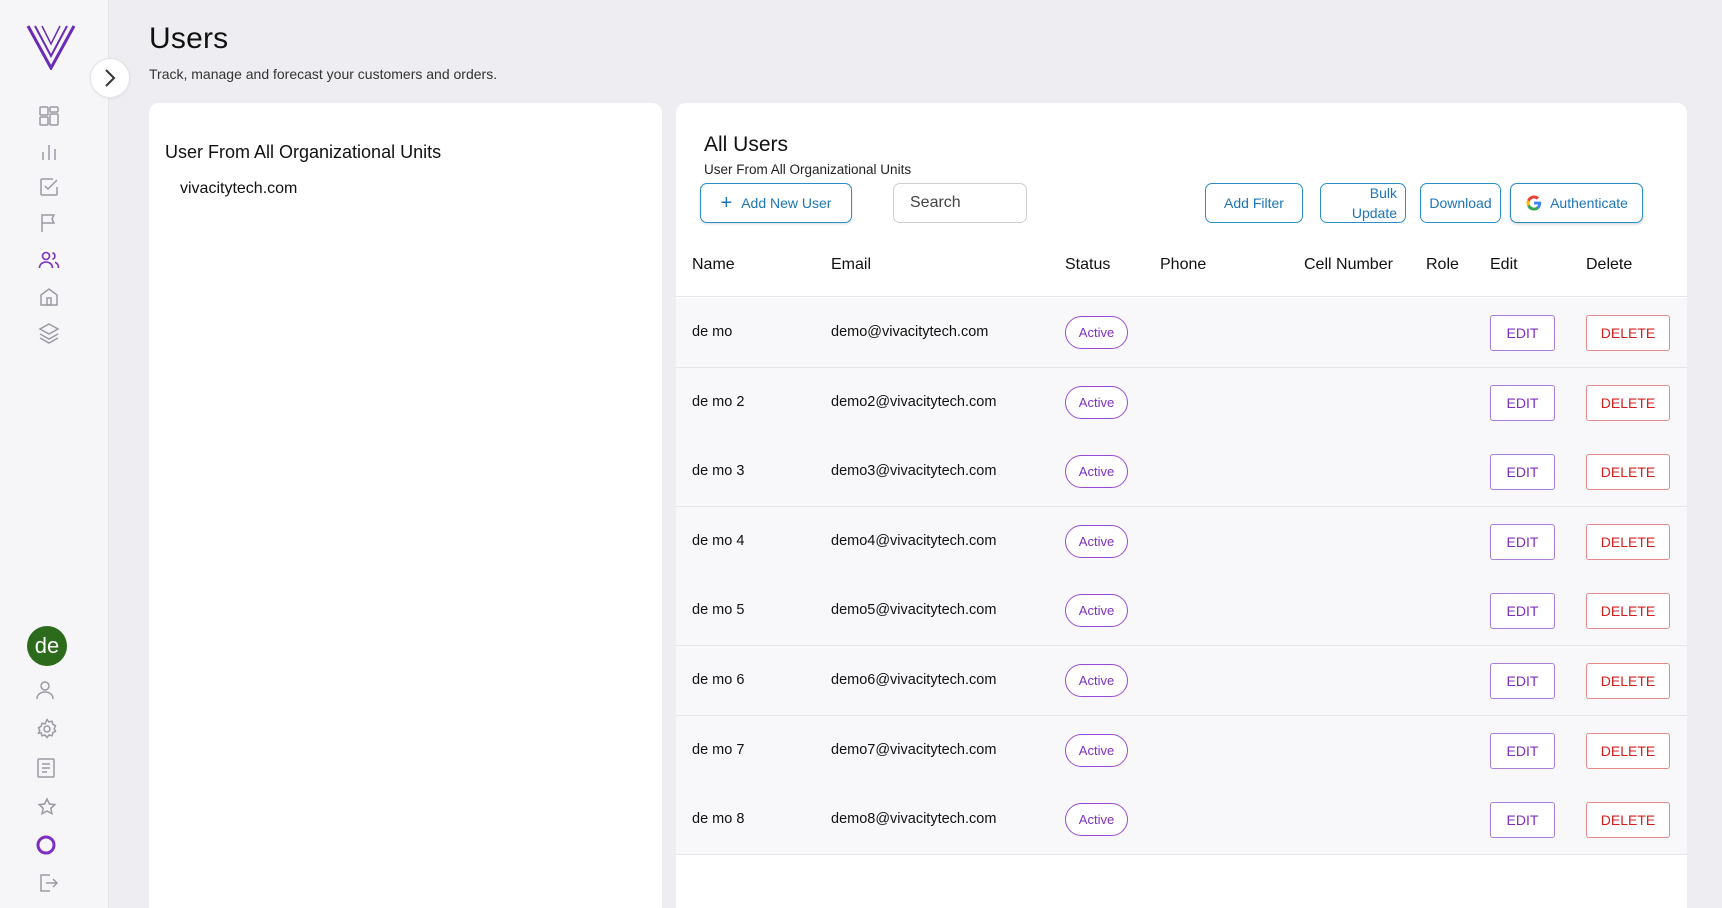  I want to click on column-header-email: Email, so click(851, 264).